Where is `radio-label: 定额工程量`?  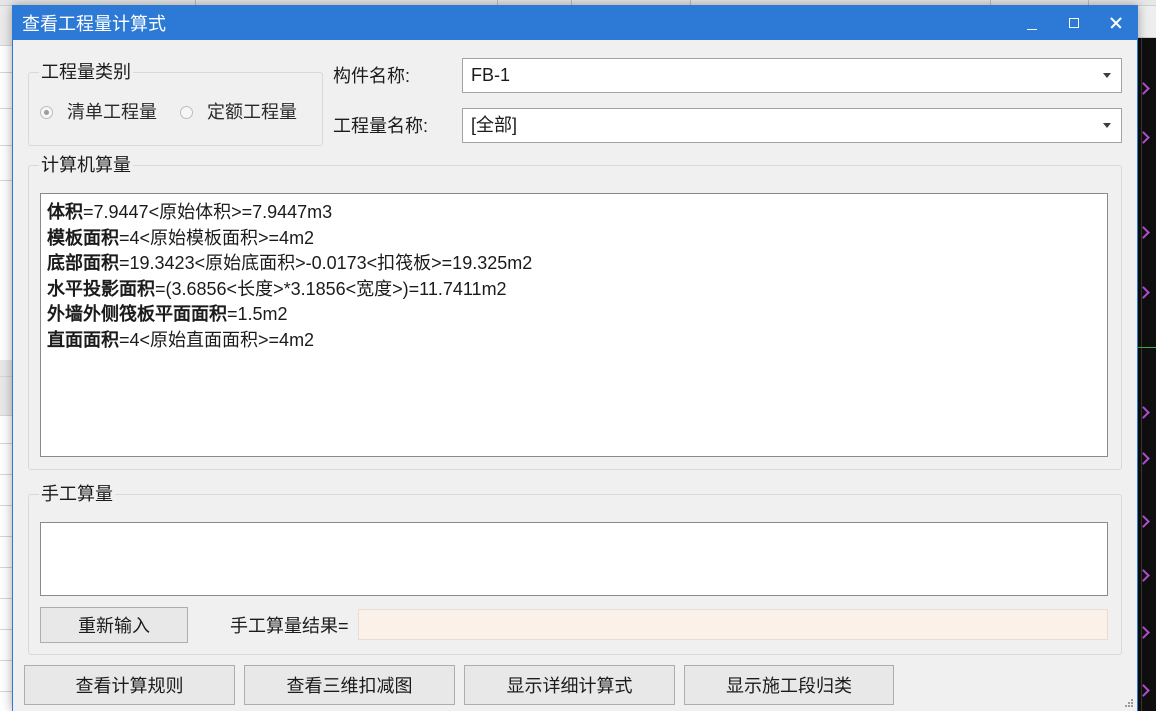
radio-label: 定额工程量 is located at coordinates (252, 112).